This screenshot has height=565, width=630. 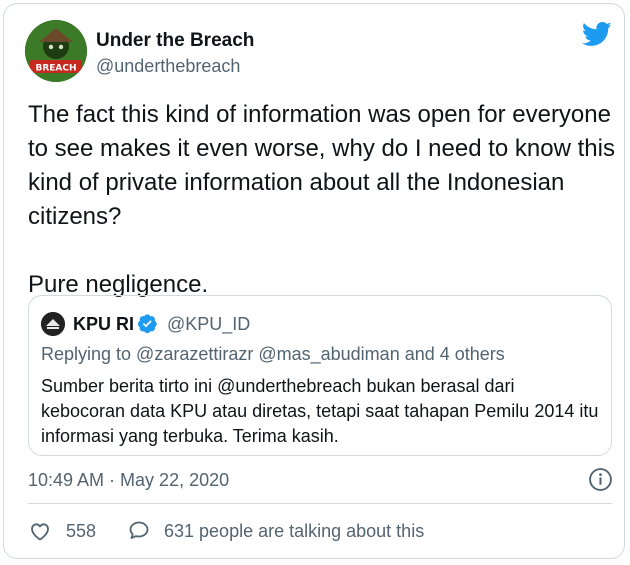 What do you see at coordinates (294, 531) in the screenshot?
I see `talking-about-link: 631 people are talking about this` at bounding box center [294, 531].